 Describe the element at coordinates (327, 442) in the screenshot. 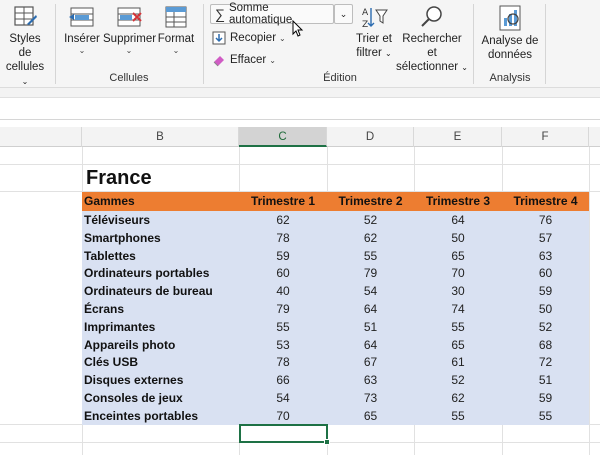

I see `fill-handle` at that location.